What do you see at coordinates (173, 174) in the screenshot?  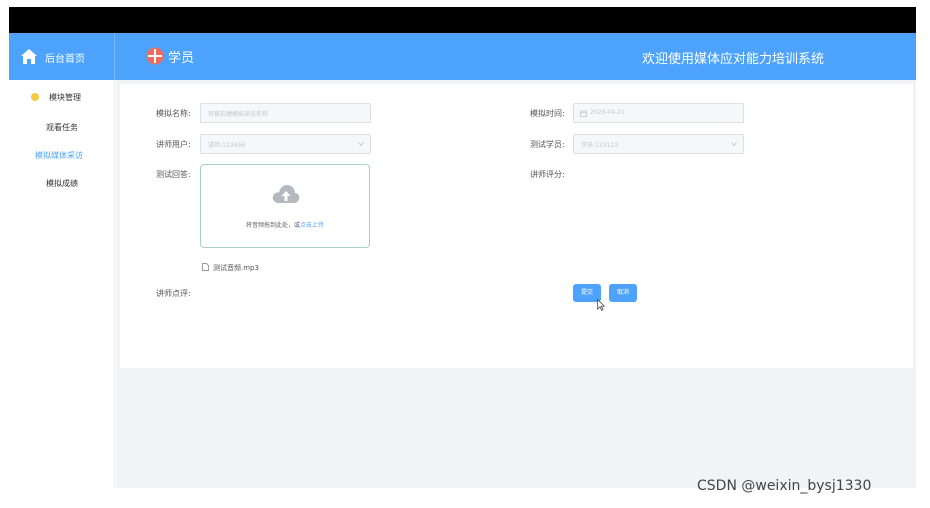 I see `answer-label: 测试回答:` at bounding box center [173, 174].